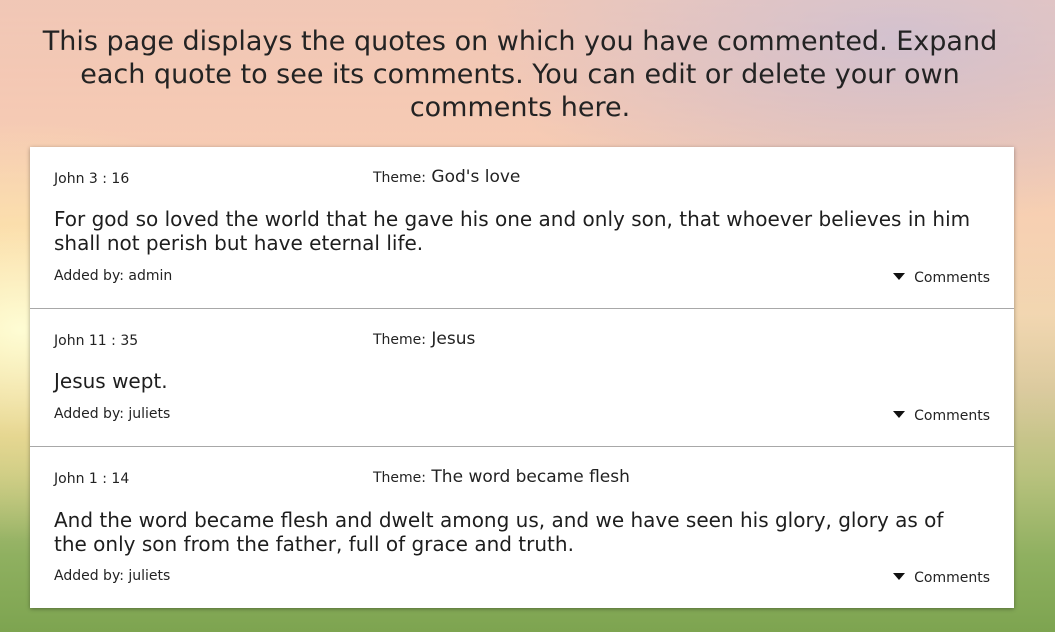 Image resolution: width=1055 pixels, height=632 pixels. What do you see at coordinates (453, 339) in the screenshot?
I see `theme-value: Jesus` at bounding box center [453, 339].